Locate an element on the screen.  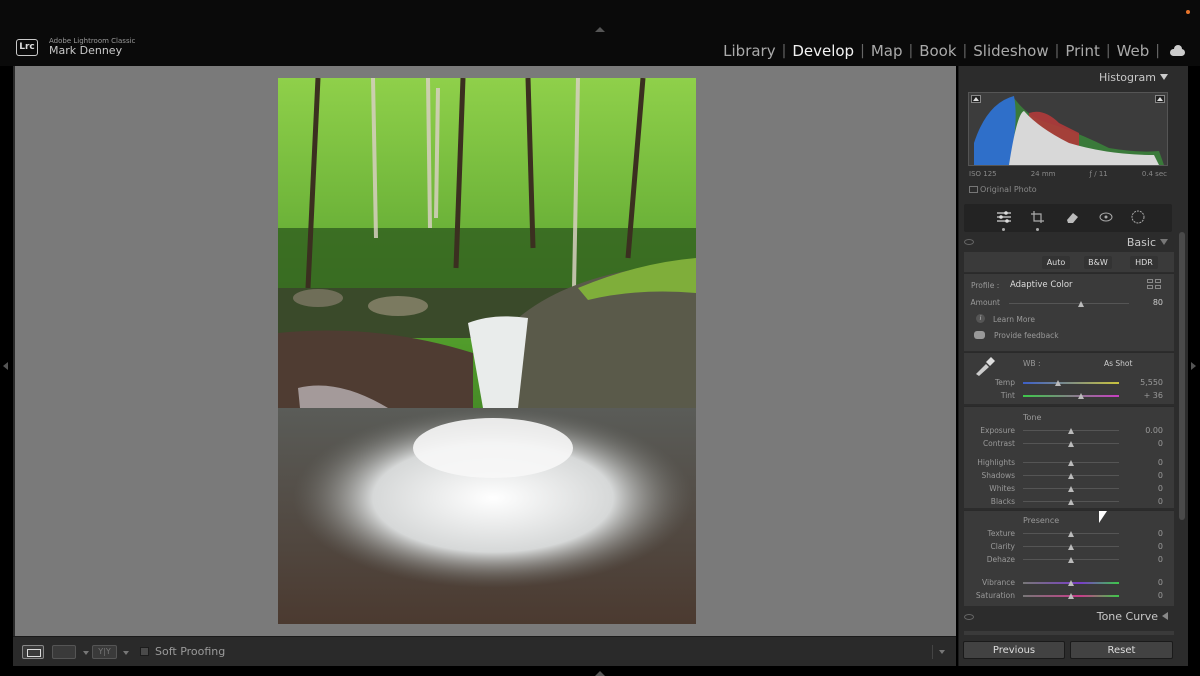
temp-value: 5,550 is located at coordinates (1147, 382).